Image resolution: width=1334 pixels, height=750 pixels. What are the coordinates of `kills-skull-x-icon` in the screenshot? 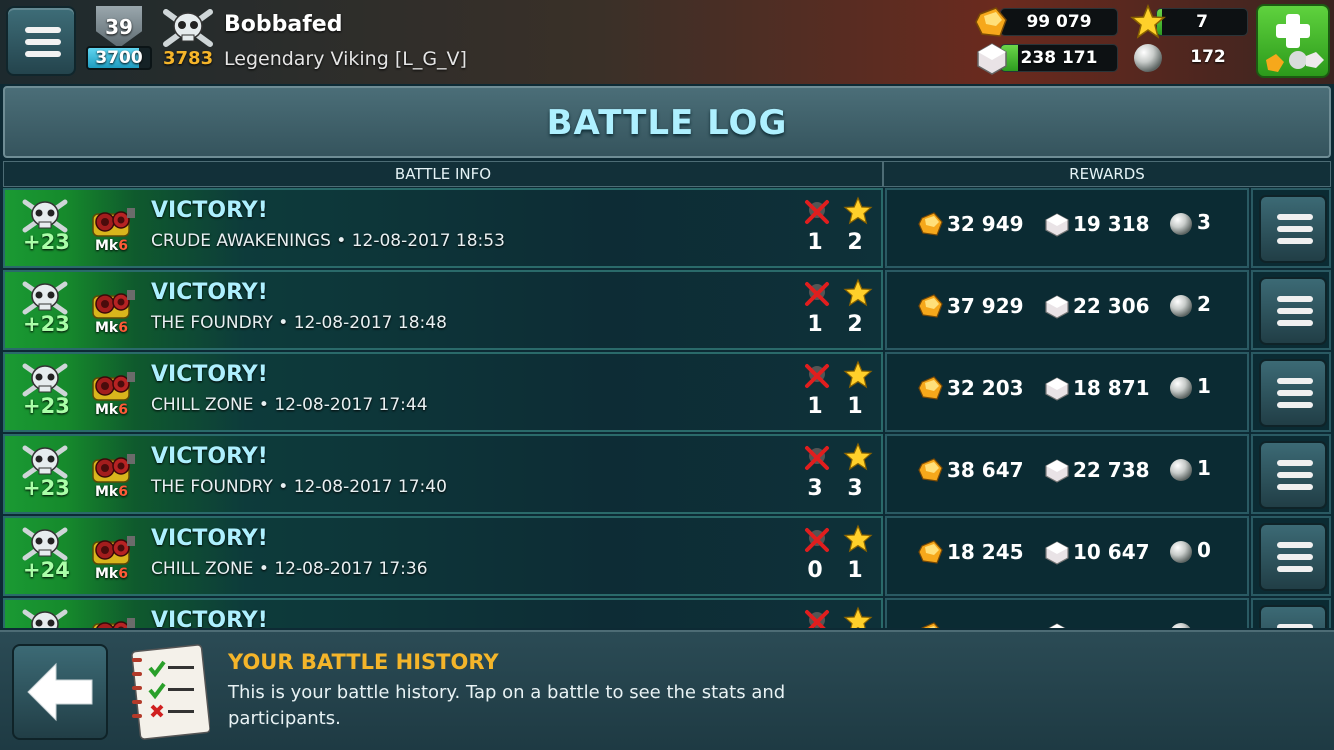 It's located at (817, 540).